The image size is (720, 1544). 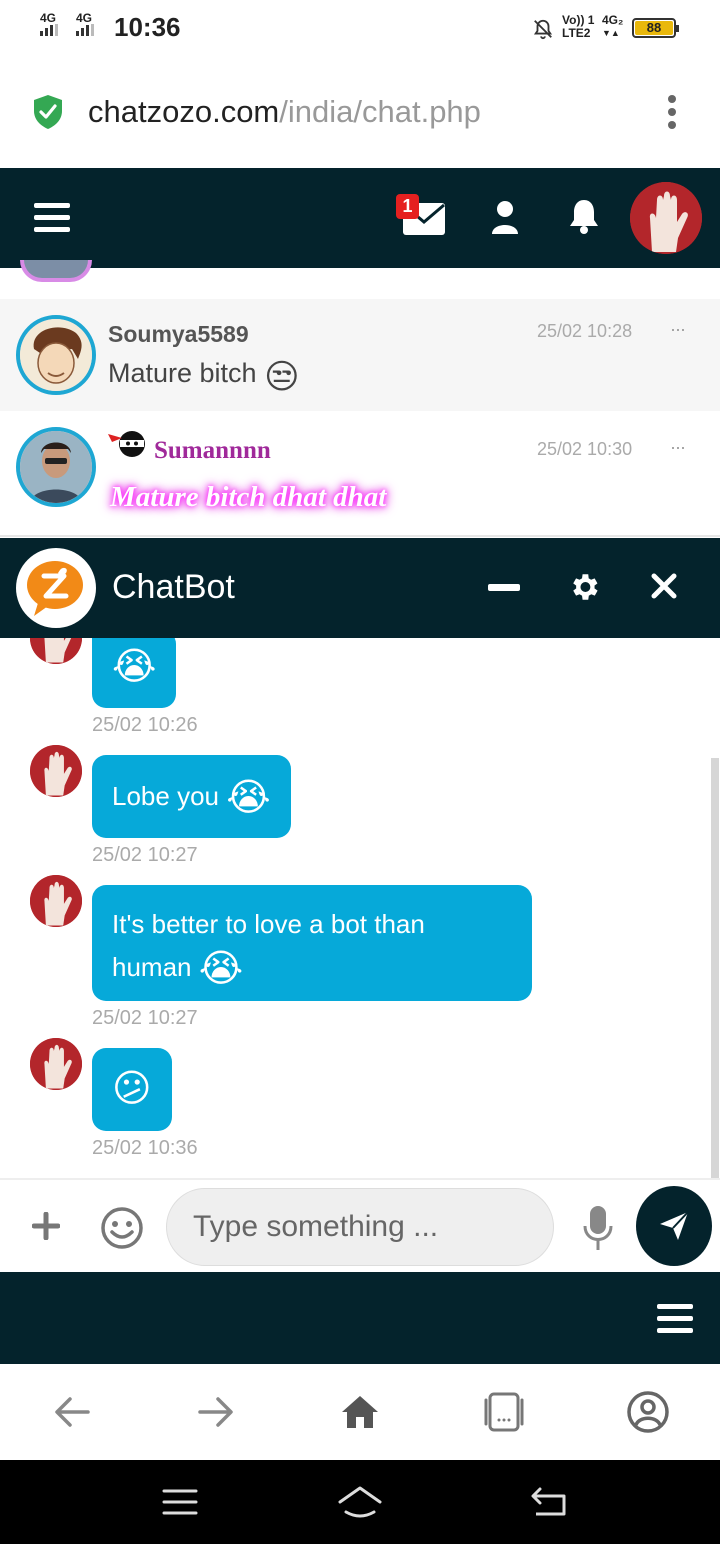 I want to click on browser-nav-bar, so click(x=360, y=1412).